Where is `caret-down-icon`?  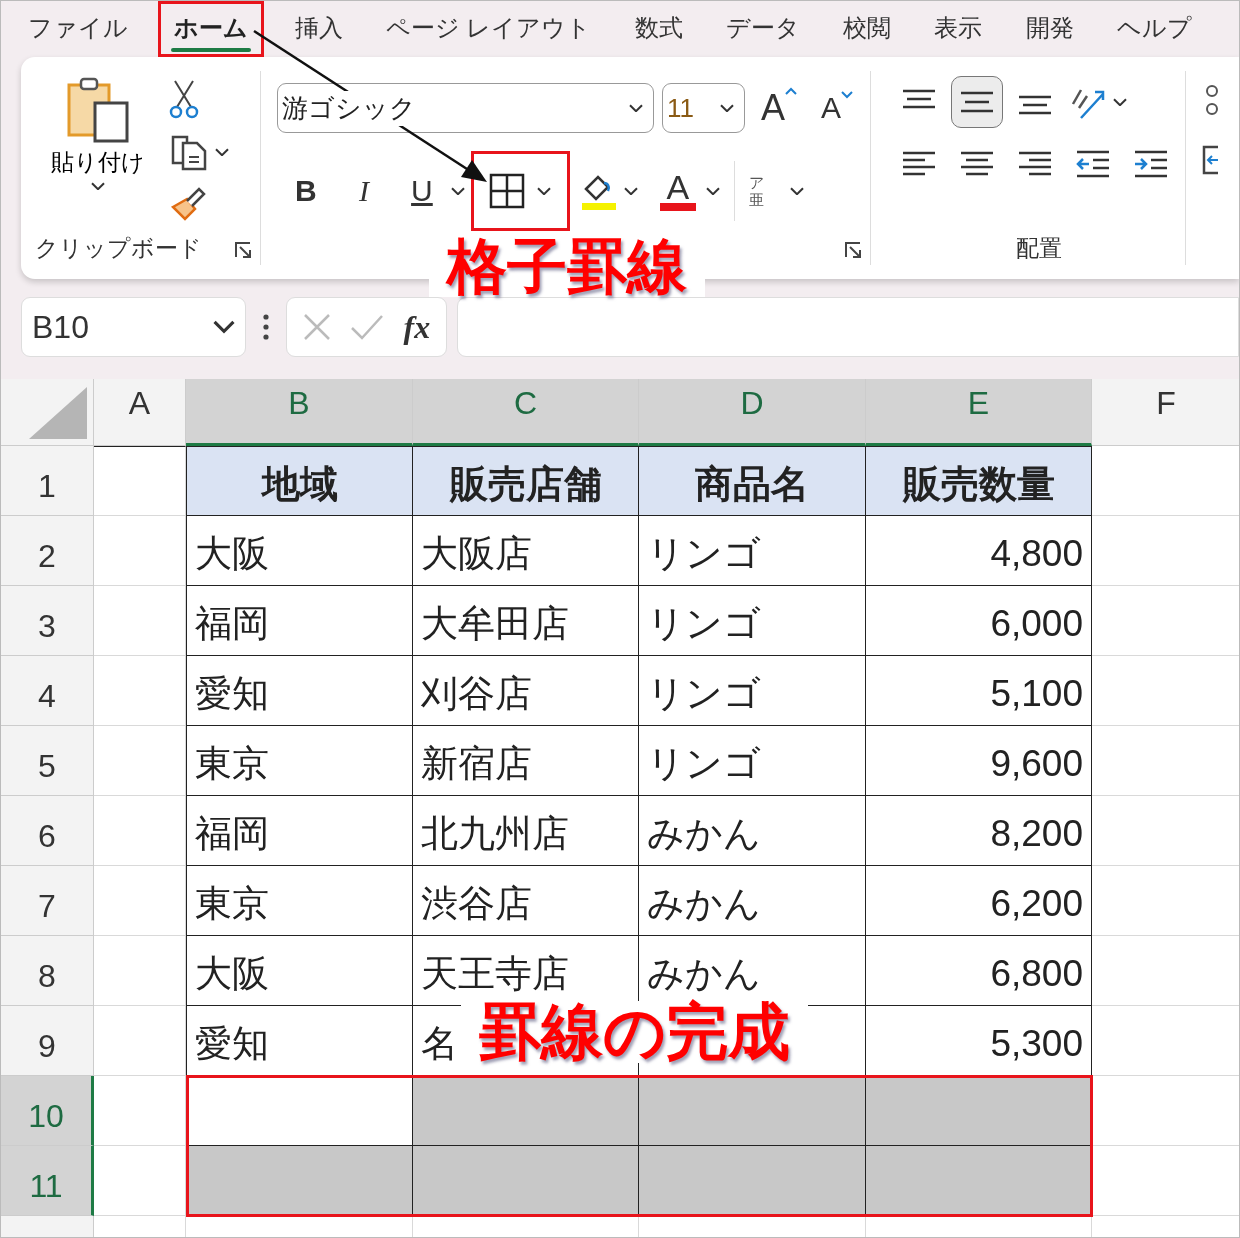 caret-down-icon is located at coordinates (846, 95).